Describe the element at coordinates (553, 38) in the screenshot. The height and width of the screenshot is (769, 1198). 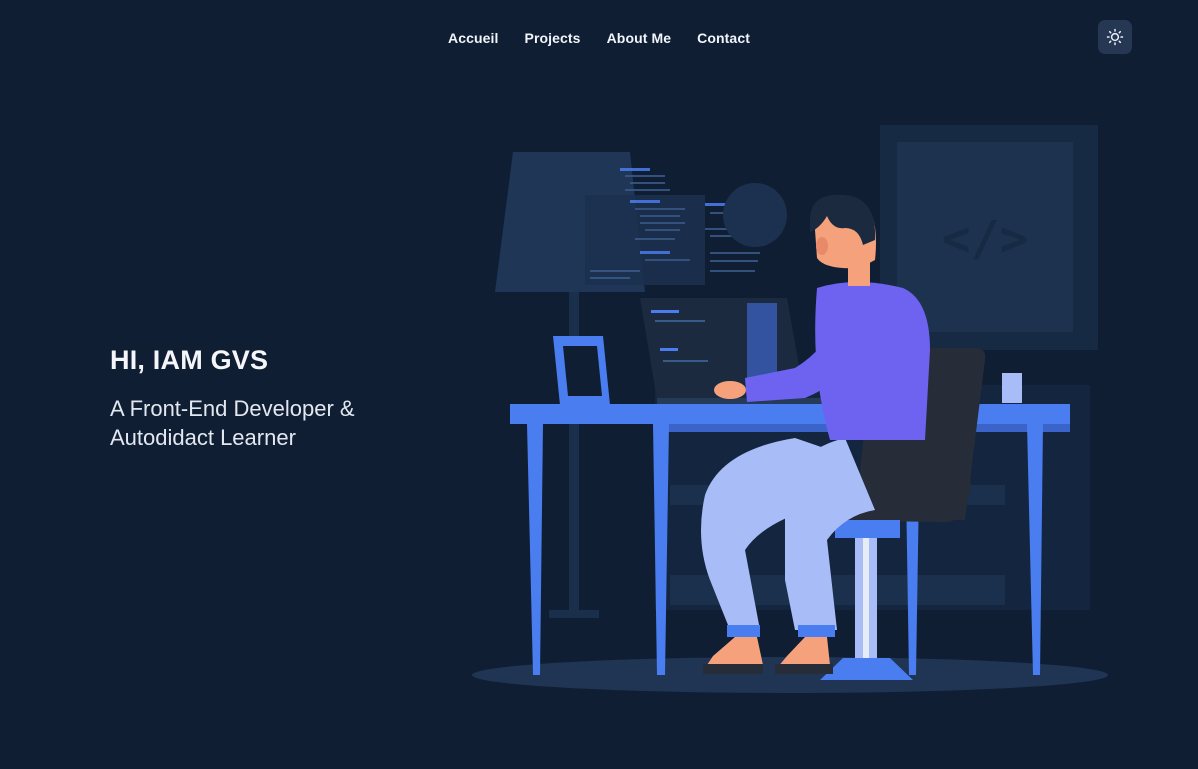
I see `nav-link-projects: Projects` at that location.